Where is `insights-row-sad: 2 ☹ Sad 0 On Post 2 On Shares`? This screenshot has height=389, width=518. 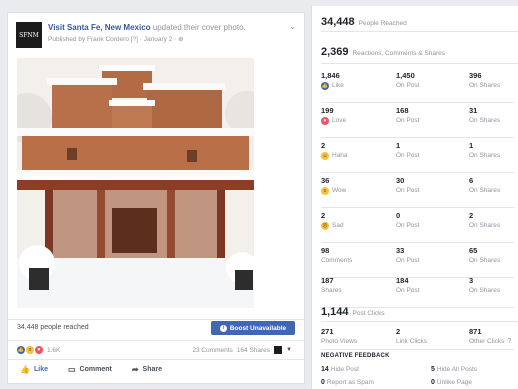
insights-row-sad: 2 ☹ Sad 0 On Post 2 On Shares is located at coordinates (417, 225).